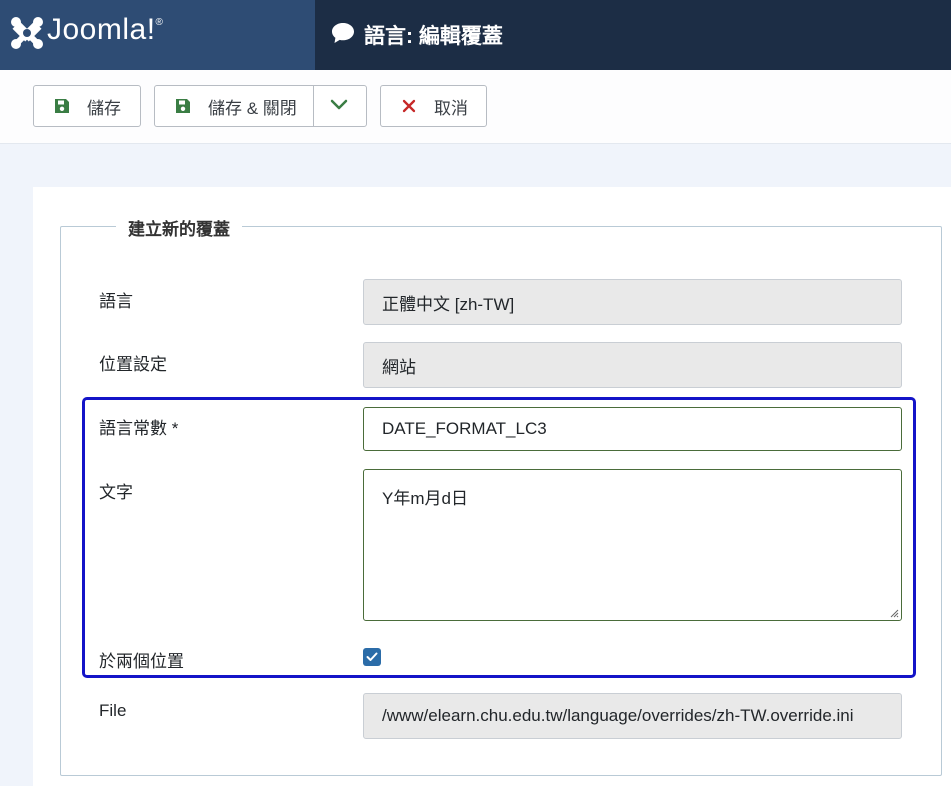  I want to click on cancel-button: 取消, so click(433, 106).